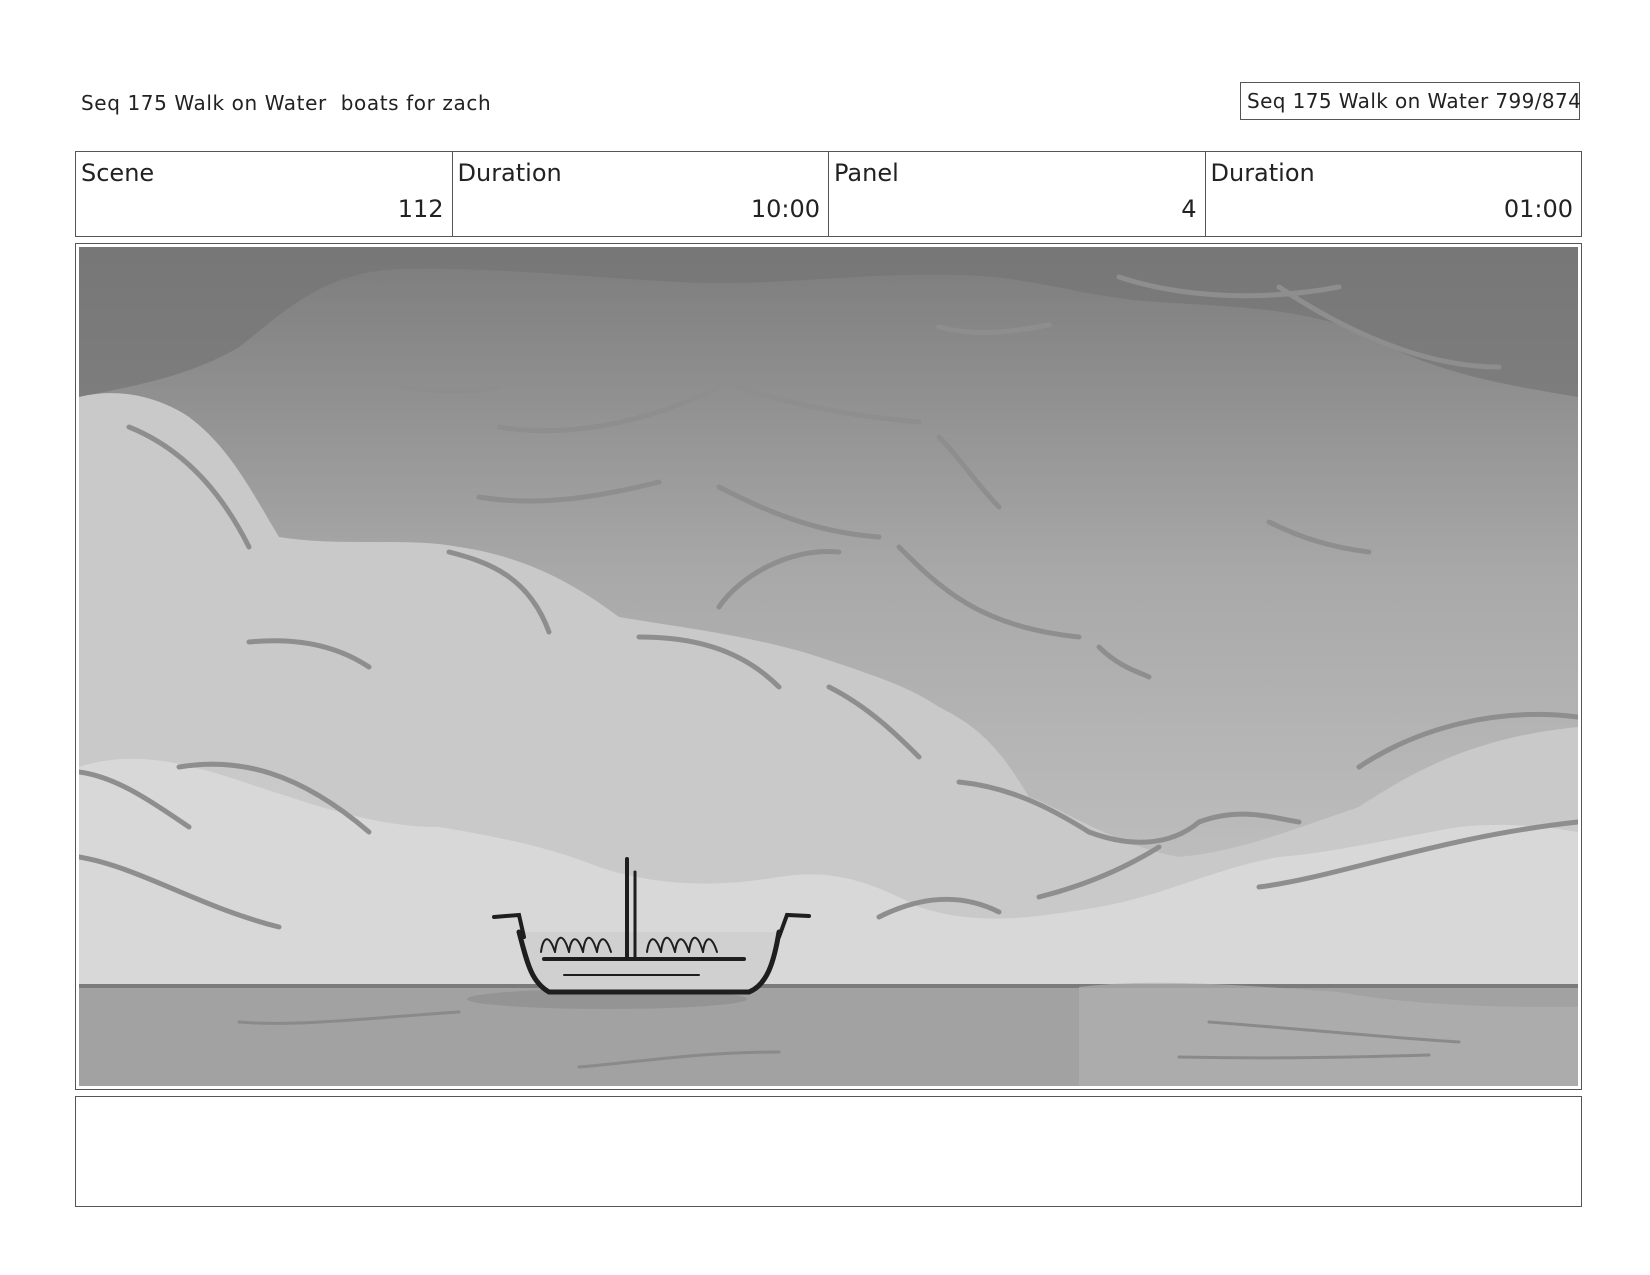 This screenshot has height=1275, width=1650. I want to click on scene-label: Scene, so click(118, 173).